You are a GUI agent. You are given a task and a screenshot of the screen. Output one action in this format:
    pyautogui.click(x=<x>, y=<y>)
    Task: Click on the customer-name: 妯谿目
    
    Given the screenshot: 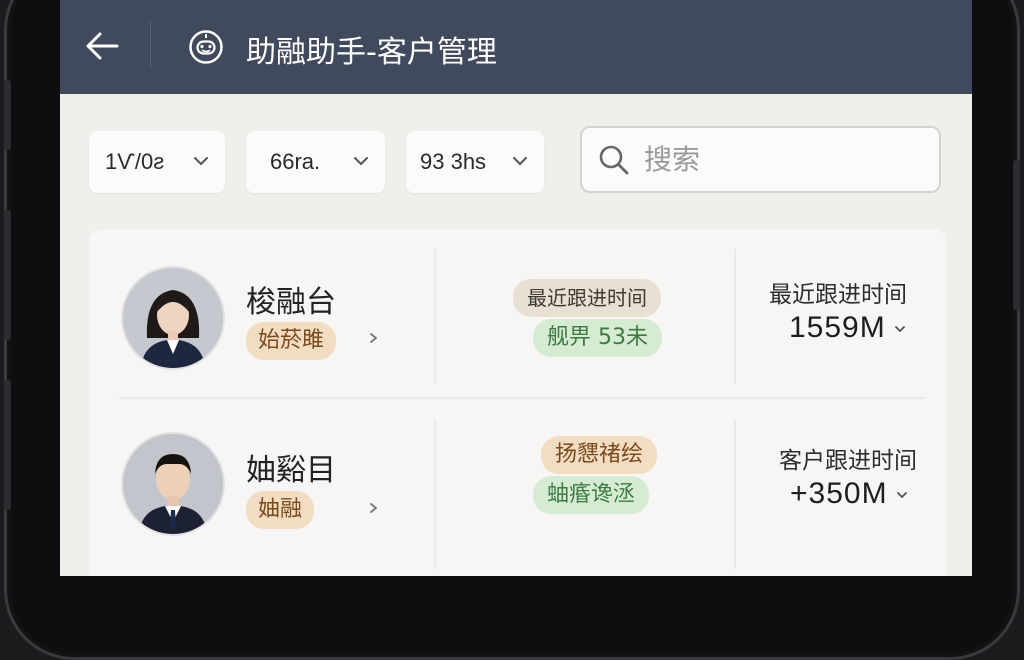 What is the action you would take?
    pyautogui.click(x=291, y=470)
    